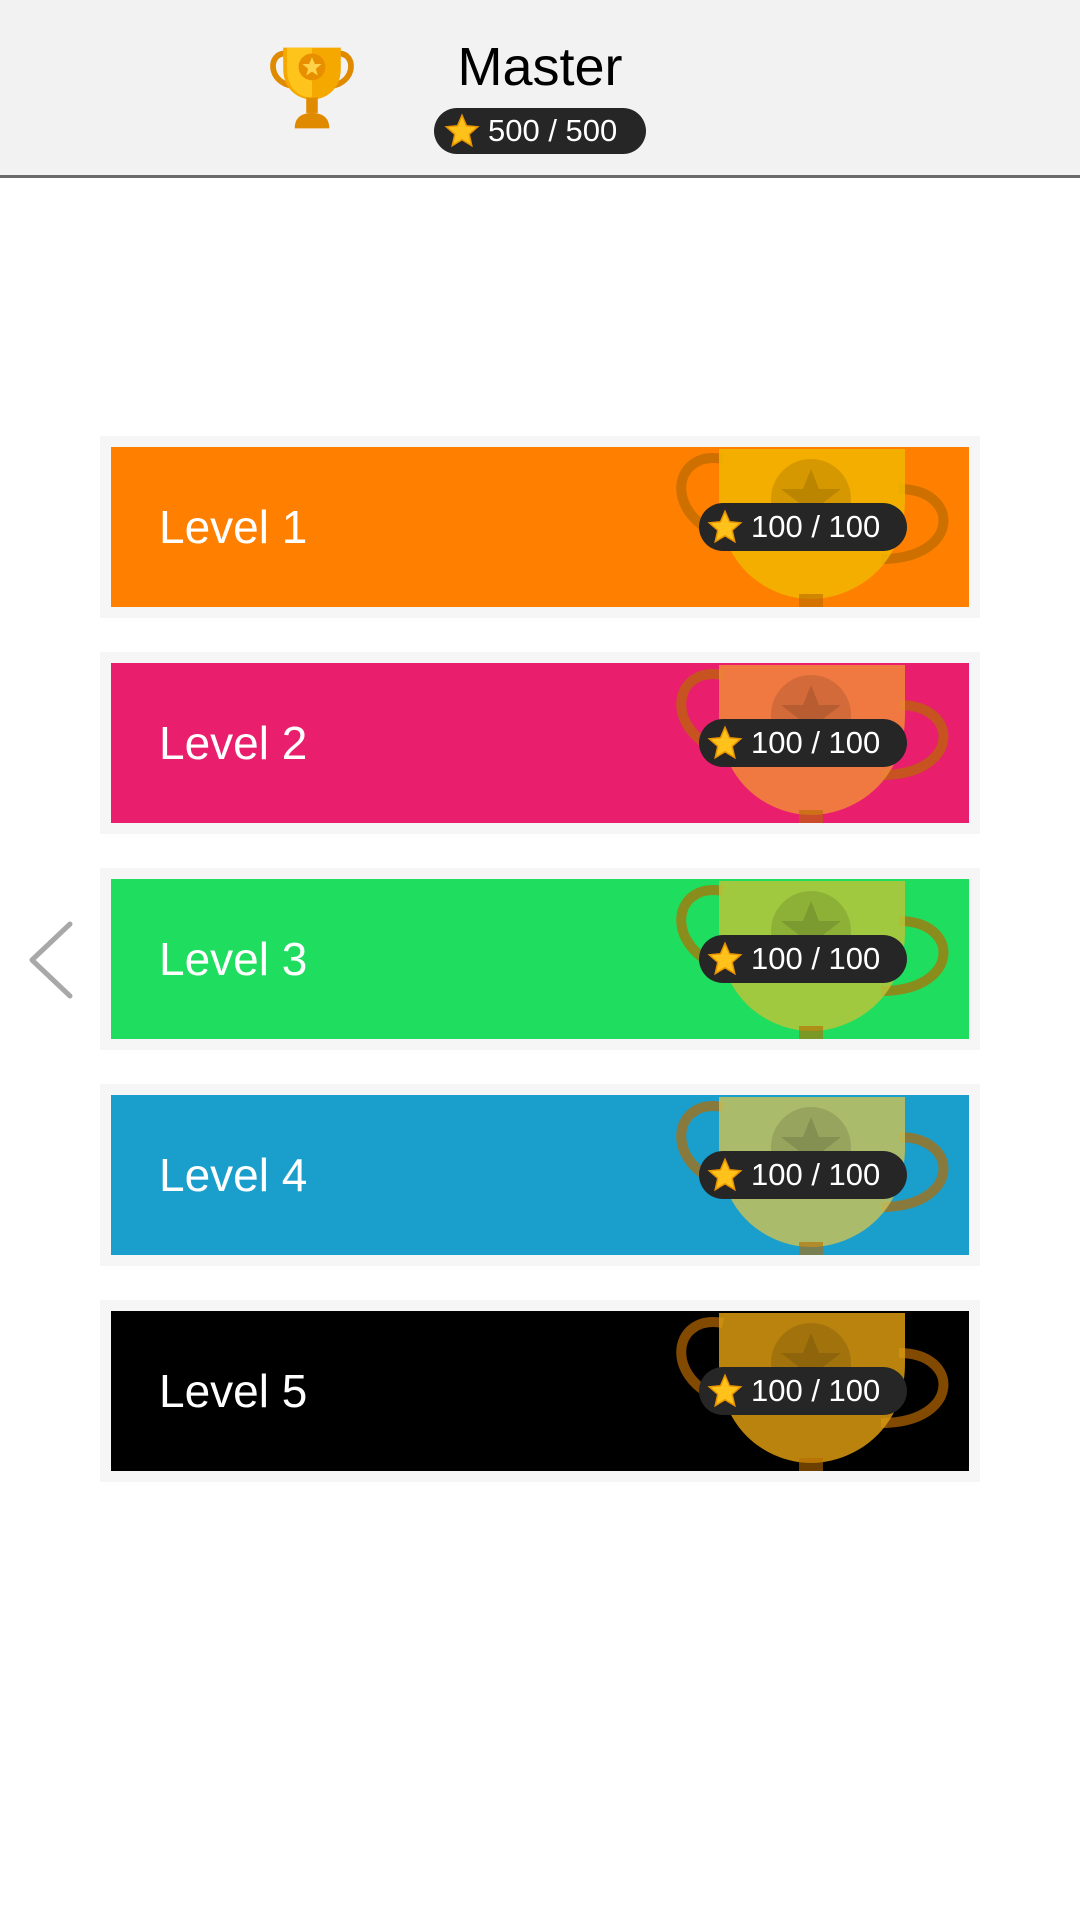  I want to click on level-card: Level 1 100 / 100, so click(540, 527).